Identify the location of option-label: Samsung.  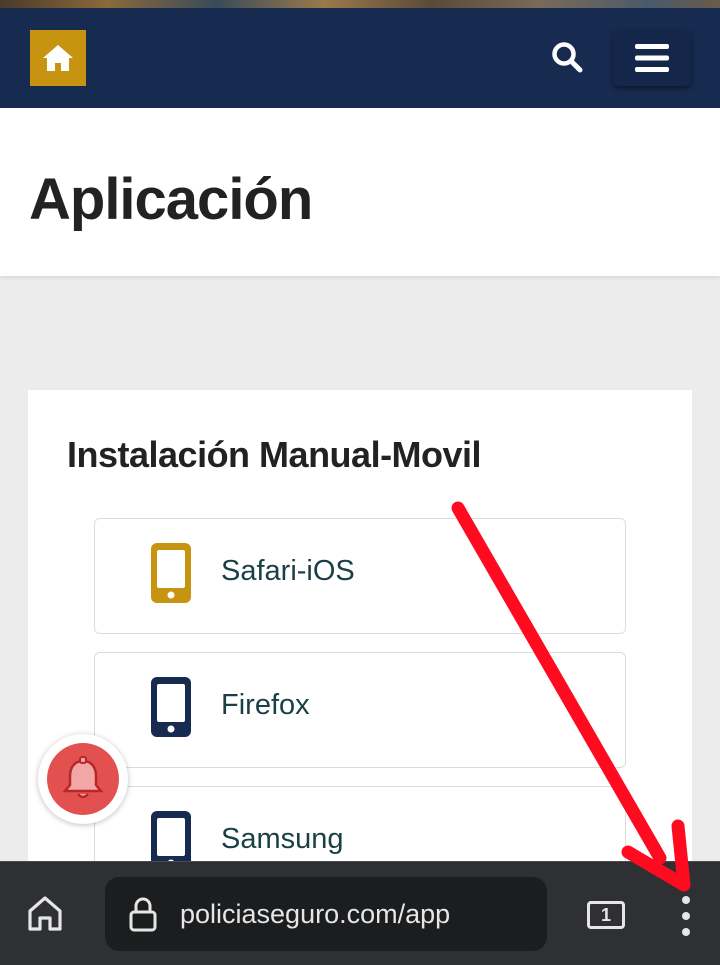
(282, 839).